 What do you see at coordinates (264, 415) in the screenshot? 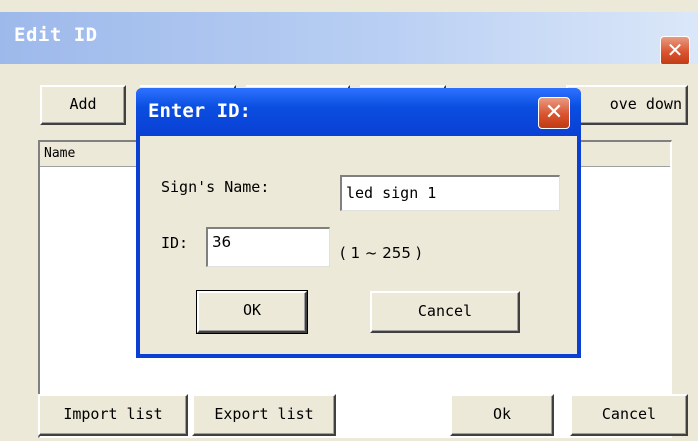
I see `export-list-button: Export list` at bounding box center [264, 415].